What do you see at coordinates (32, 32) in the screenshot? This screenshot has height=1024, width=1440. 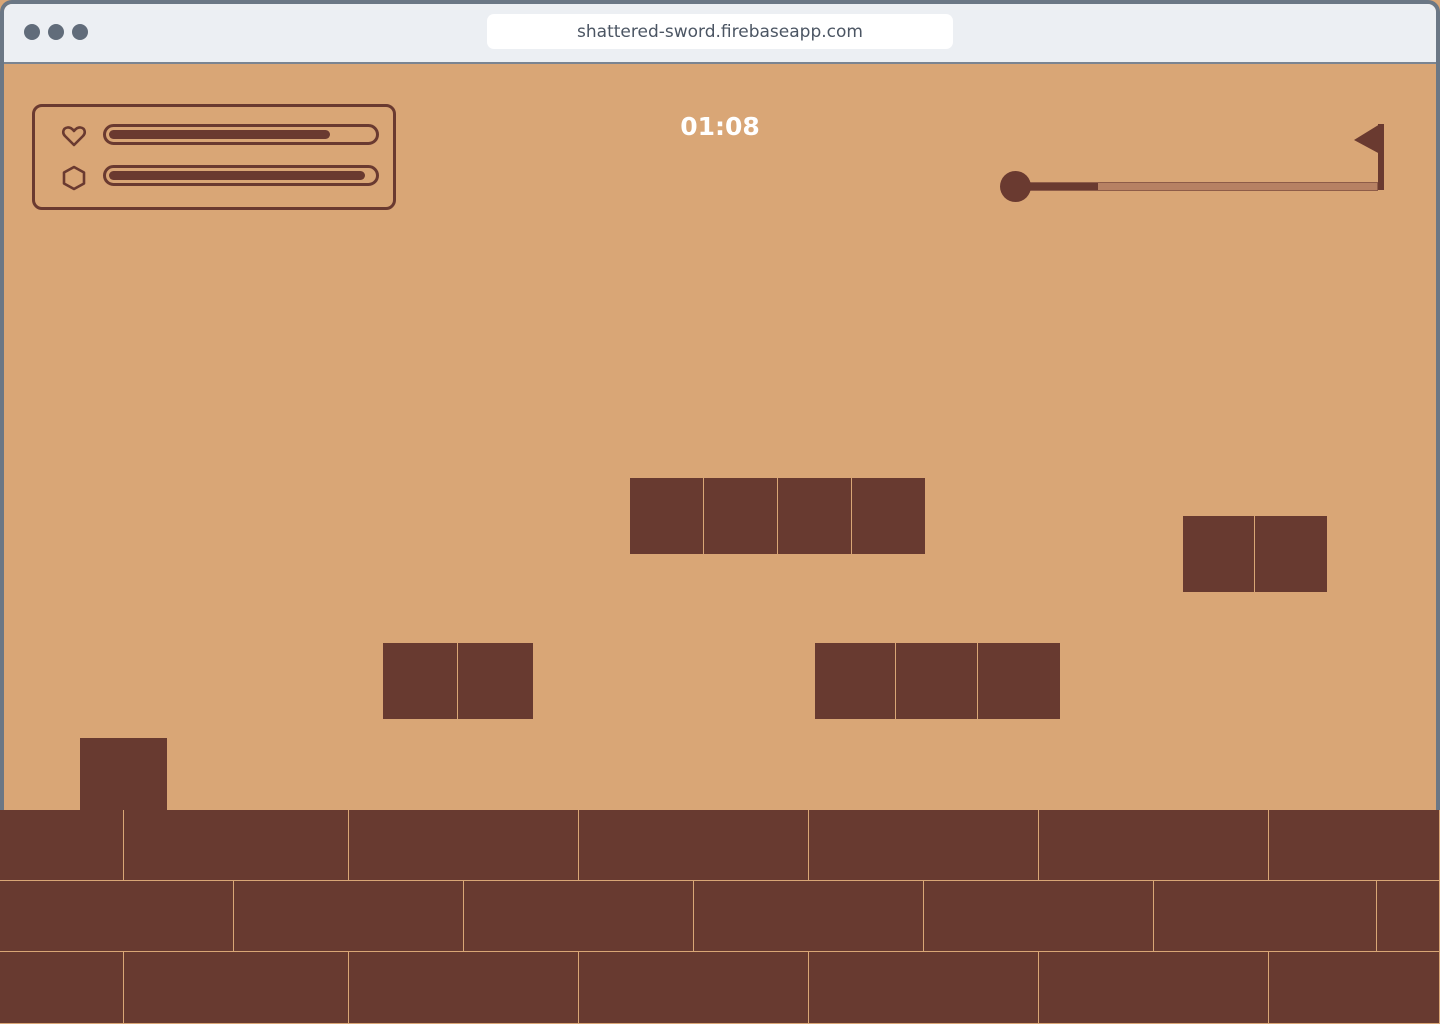 I see `window-close-dot` at bounding box center [32, 32].